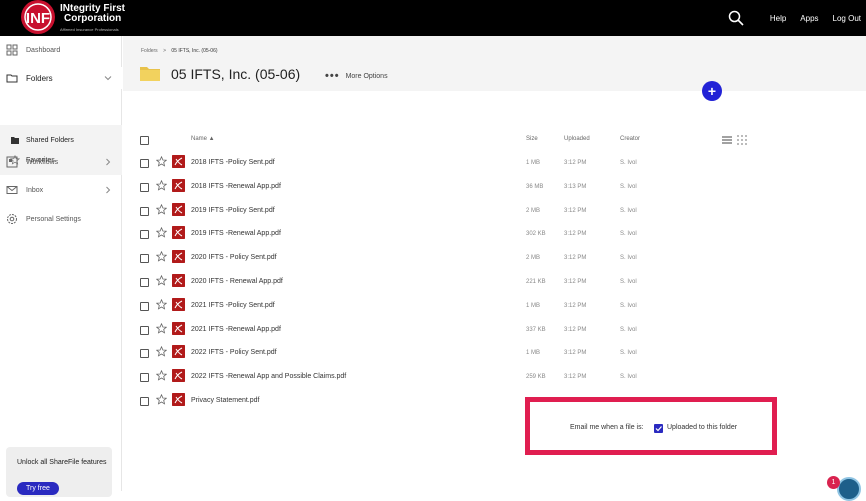 This screenshot has height=501, width=866. I want to click on inbox-icon, so click(12, 190).